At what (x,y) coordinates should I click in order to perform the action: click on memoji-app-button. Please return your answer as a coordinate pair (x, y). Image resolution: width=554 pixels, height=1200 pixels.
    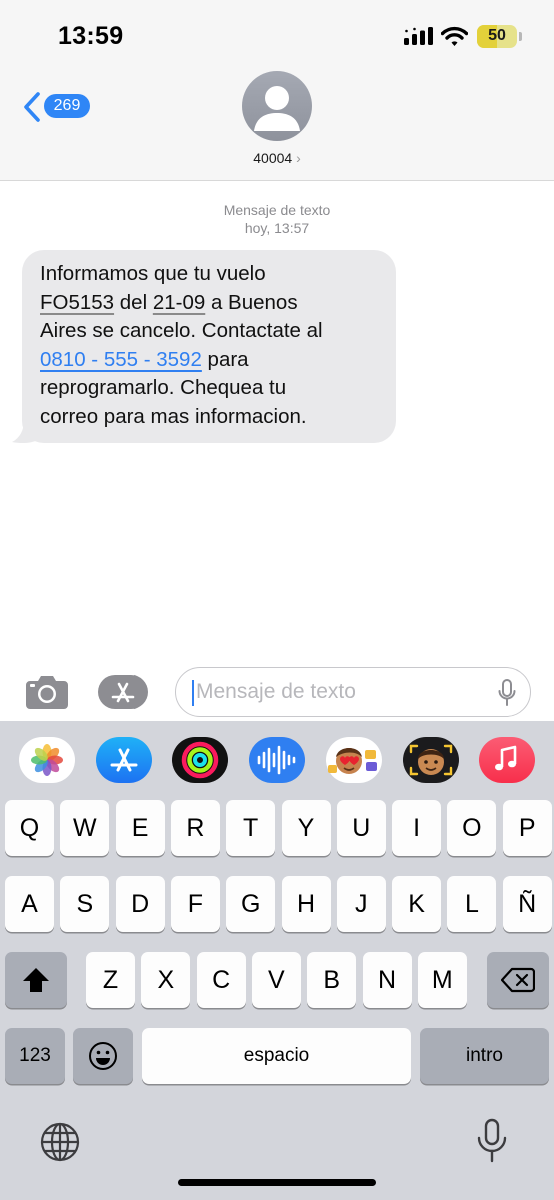
    Looking at the image, I should click on (431, 760).